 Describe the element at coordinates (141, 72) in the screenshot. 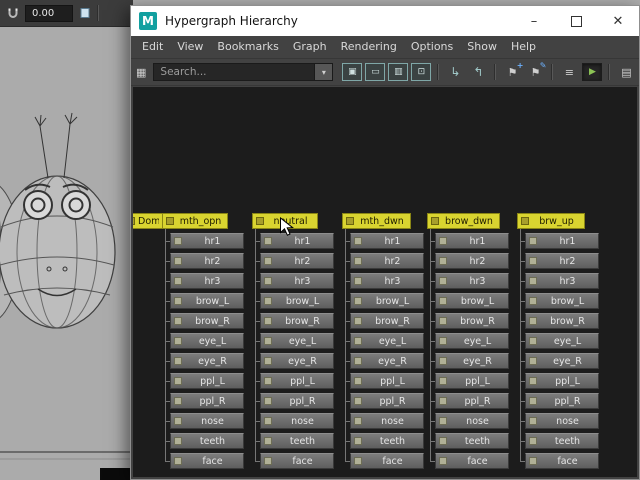

I see `scene-hierarchy-button: ▦` at that location.